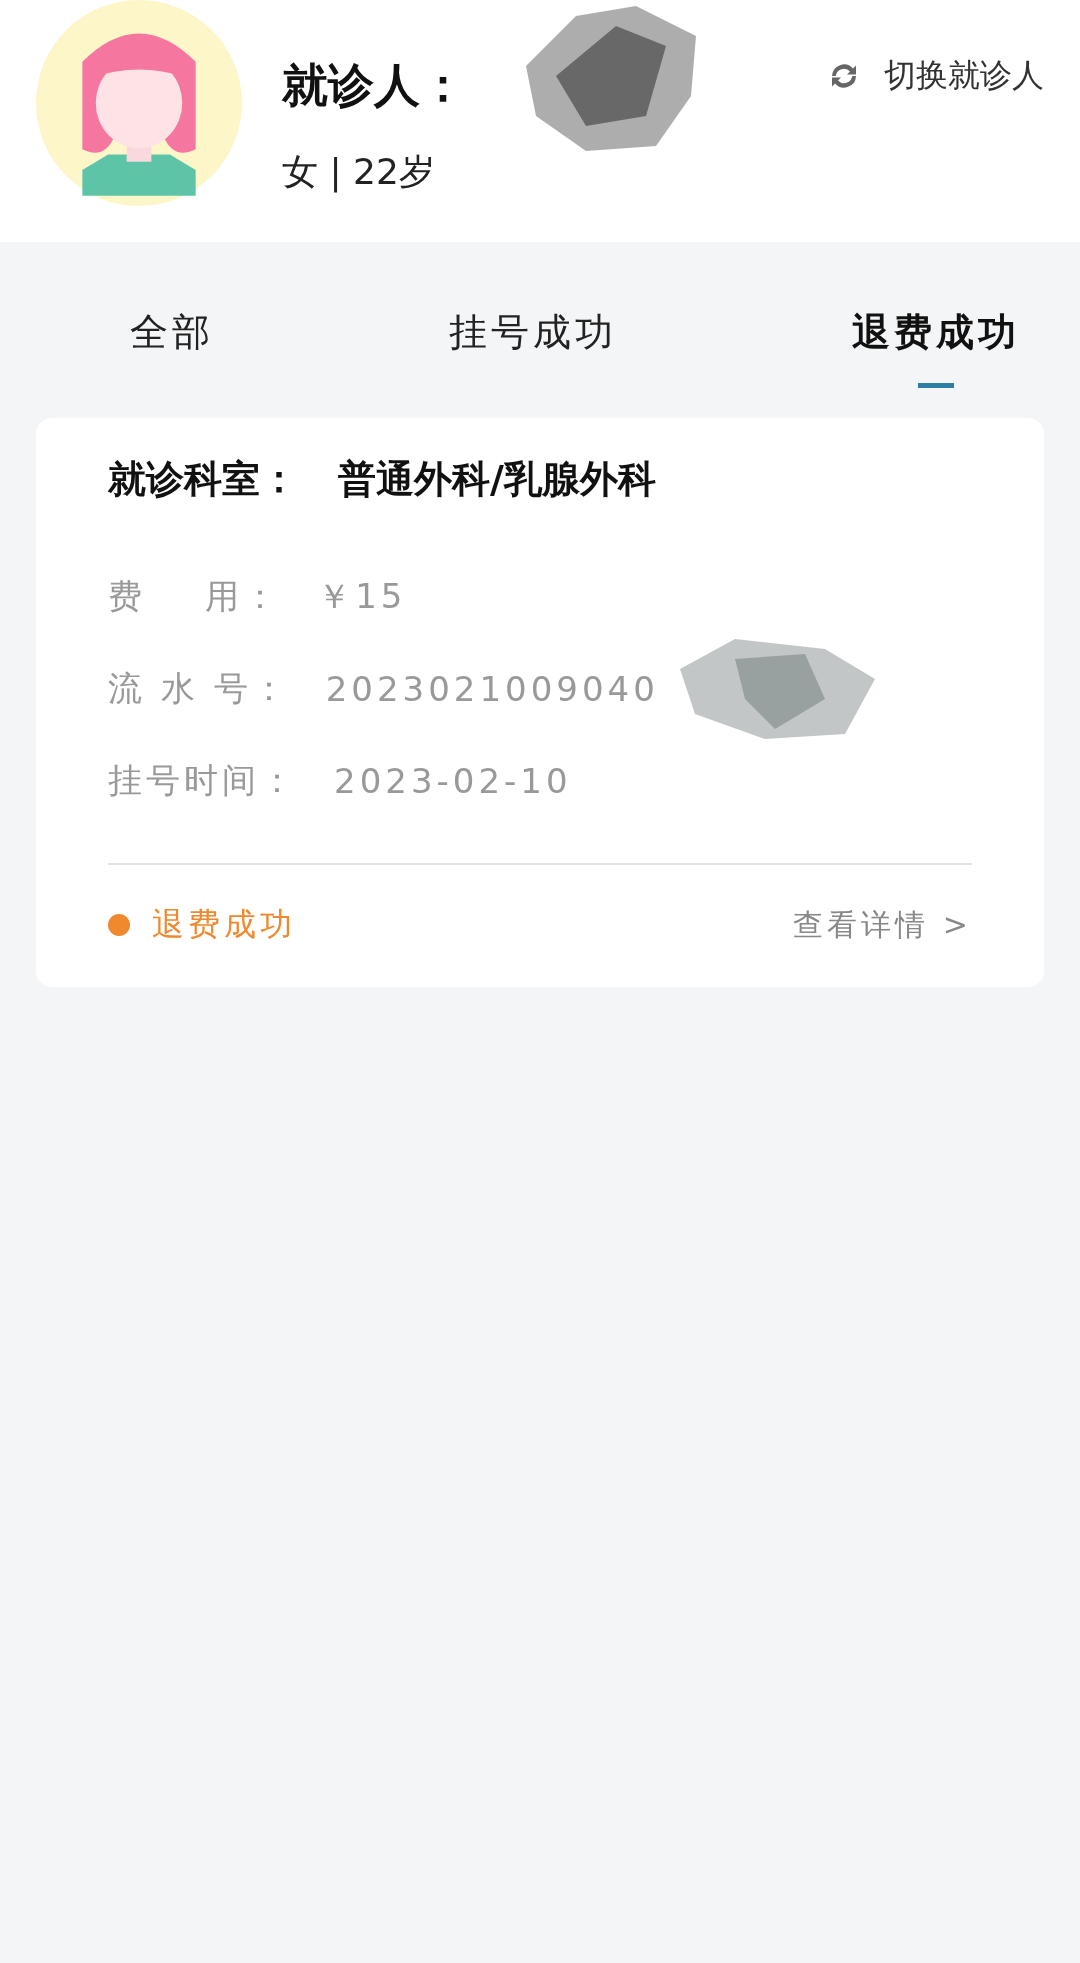 The image size is (1080, 1963). Describe the element at coordinates (203, 479) in the screenshot. I see `department-label: 就诊科室：` at that location.